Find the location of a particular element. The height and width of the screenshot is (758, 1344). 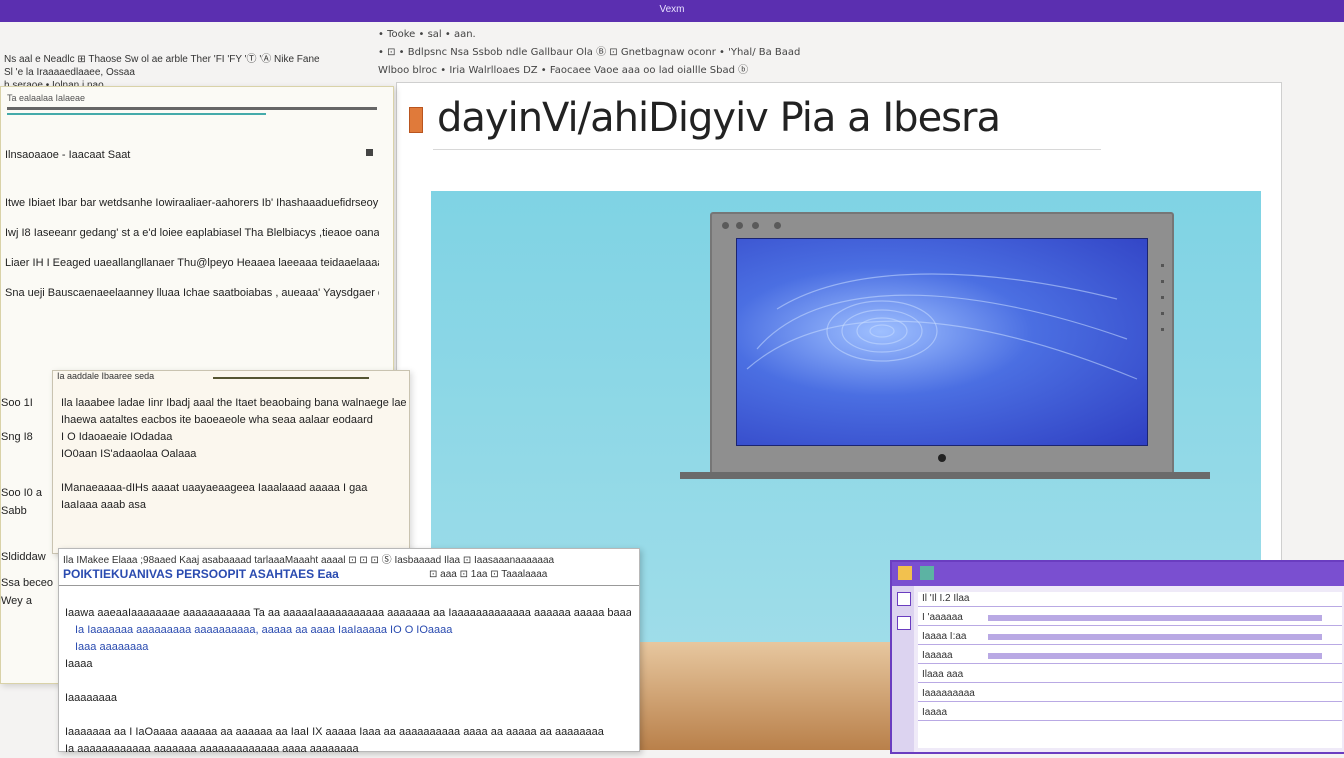

code-line: Iaaa aaaaaaaa is located at coordinates (112, 647).